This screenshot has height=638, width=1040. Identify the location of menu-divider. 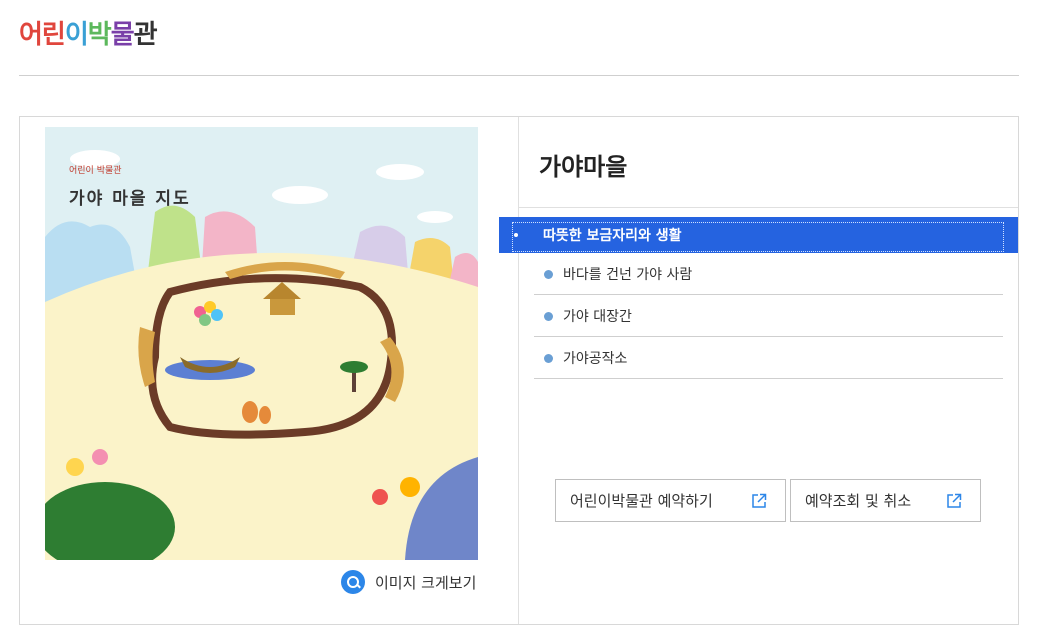
(768, 378).